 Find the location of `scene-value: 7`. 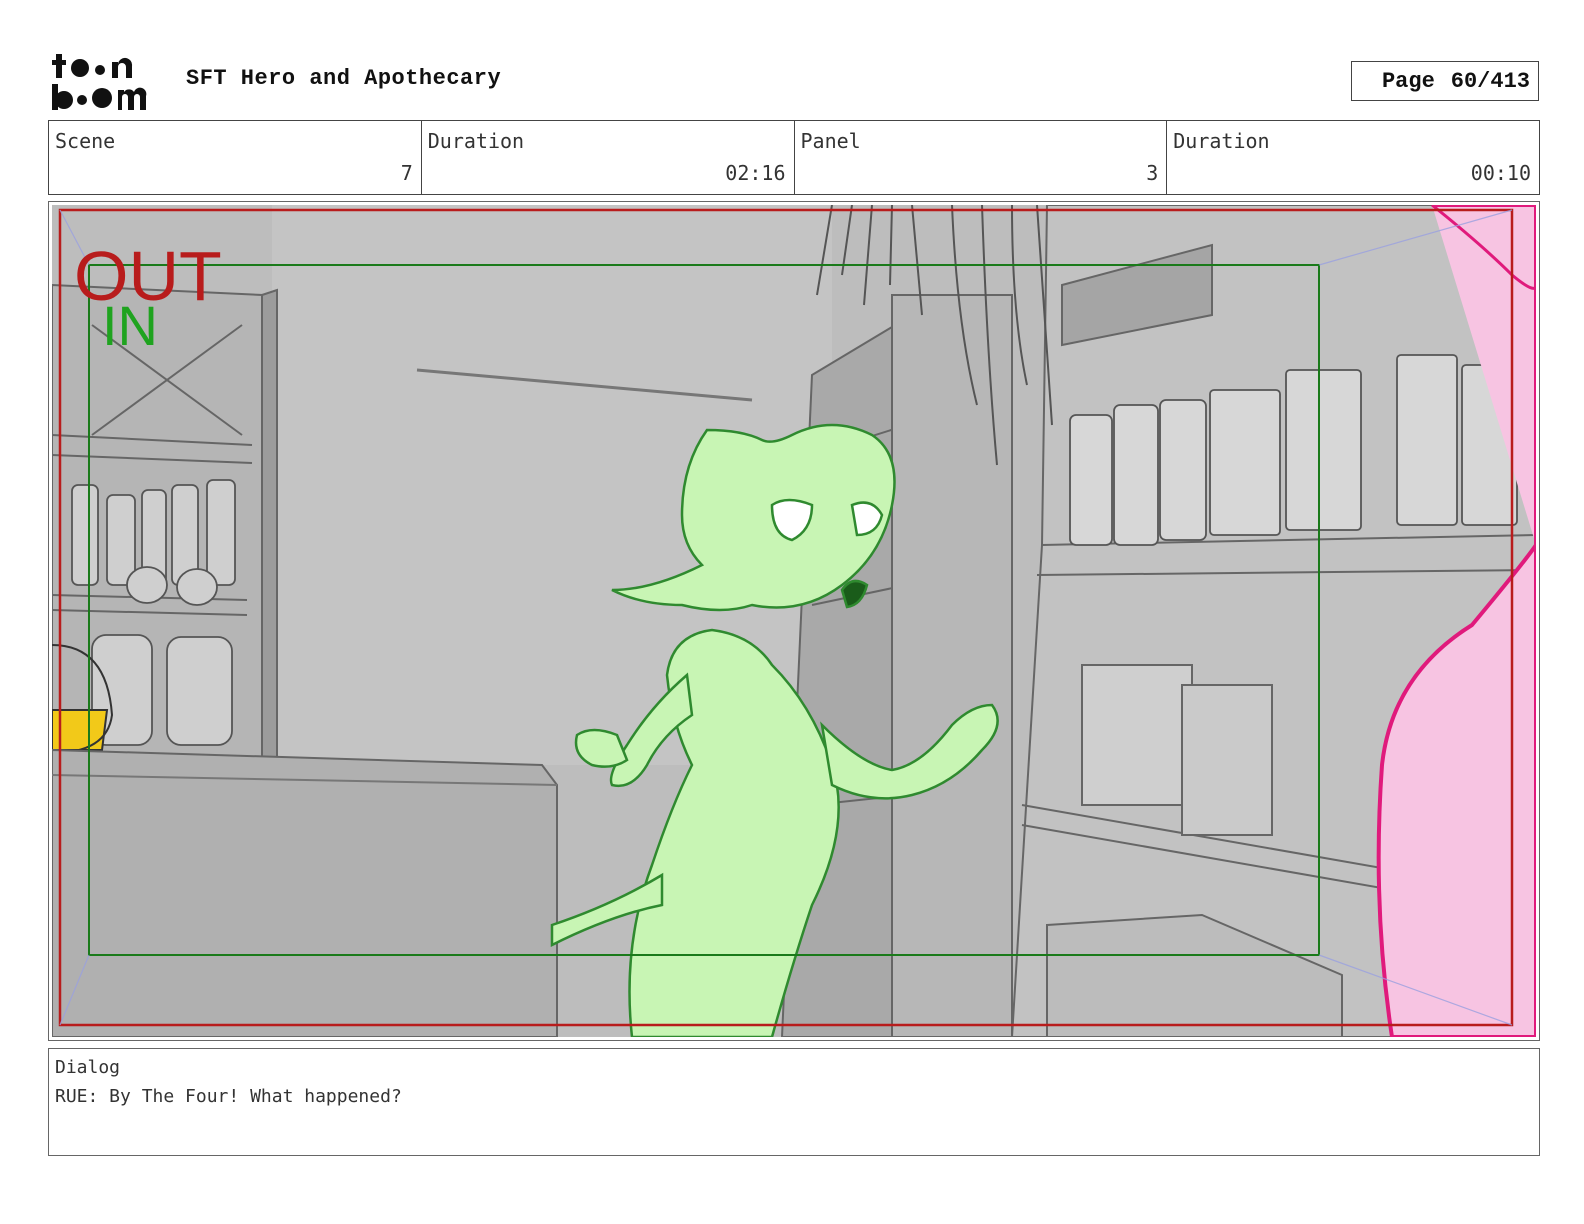

scene-value: 7 is located at coordinates (406, 173).